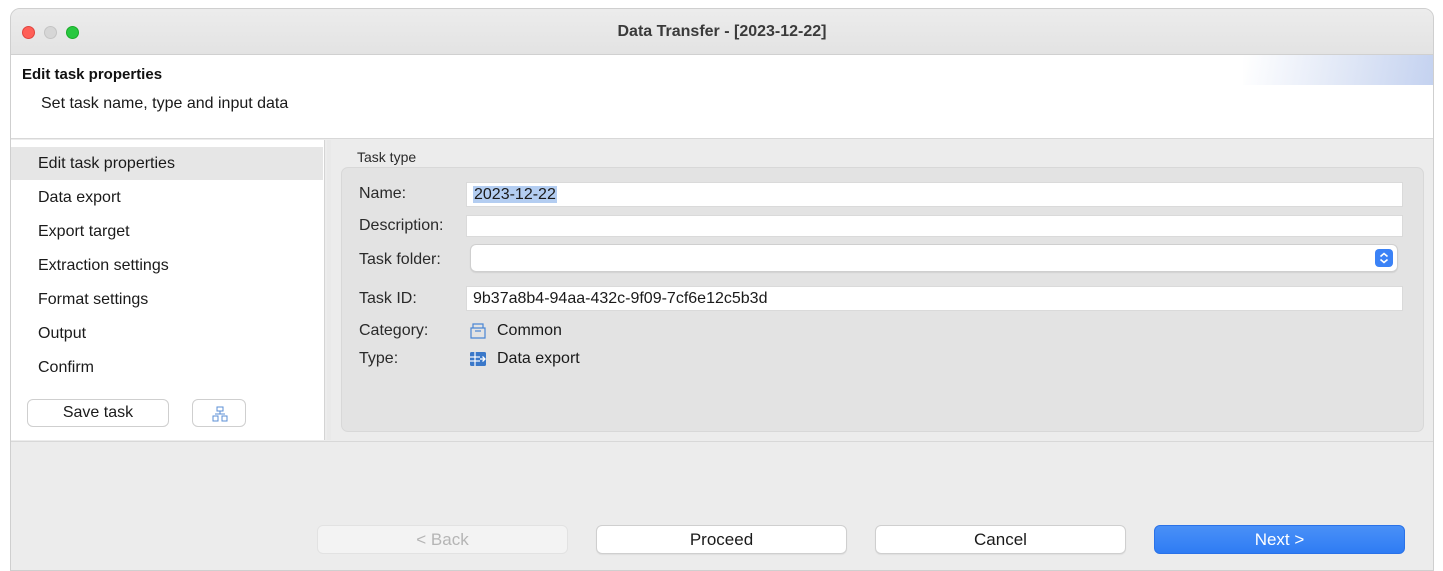 The height and width of the screenshot is (571, 1443). Describe the element at coordinates (92, 74) in the screenshot. I see `page-title: Edit task properties` at that location.